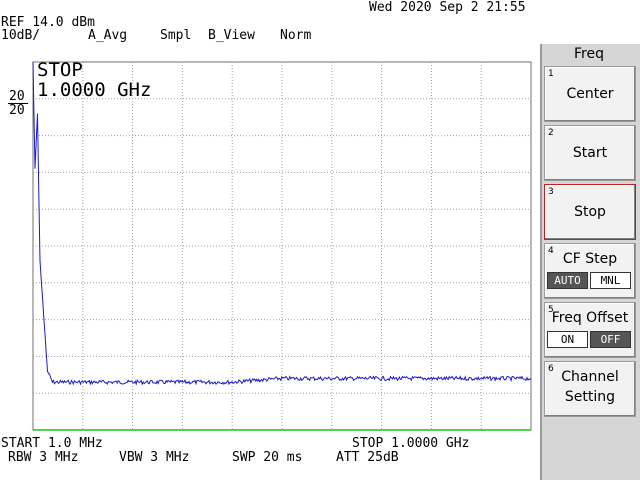 The image size is (640, 480). Describe the element at coordinates (551, 133) in the screenshot. I see `softkey-number: 2` at that location.